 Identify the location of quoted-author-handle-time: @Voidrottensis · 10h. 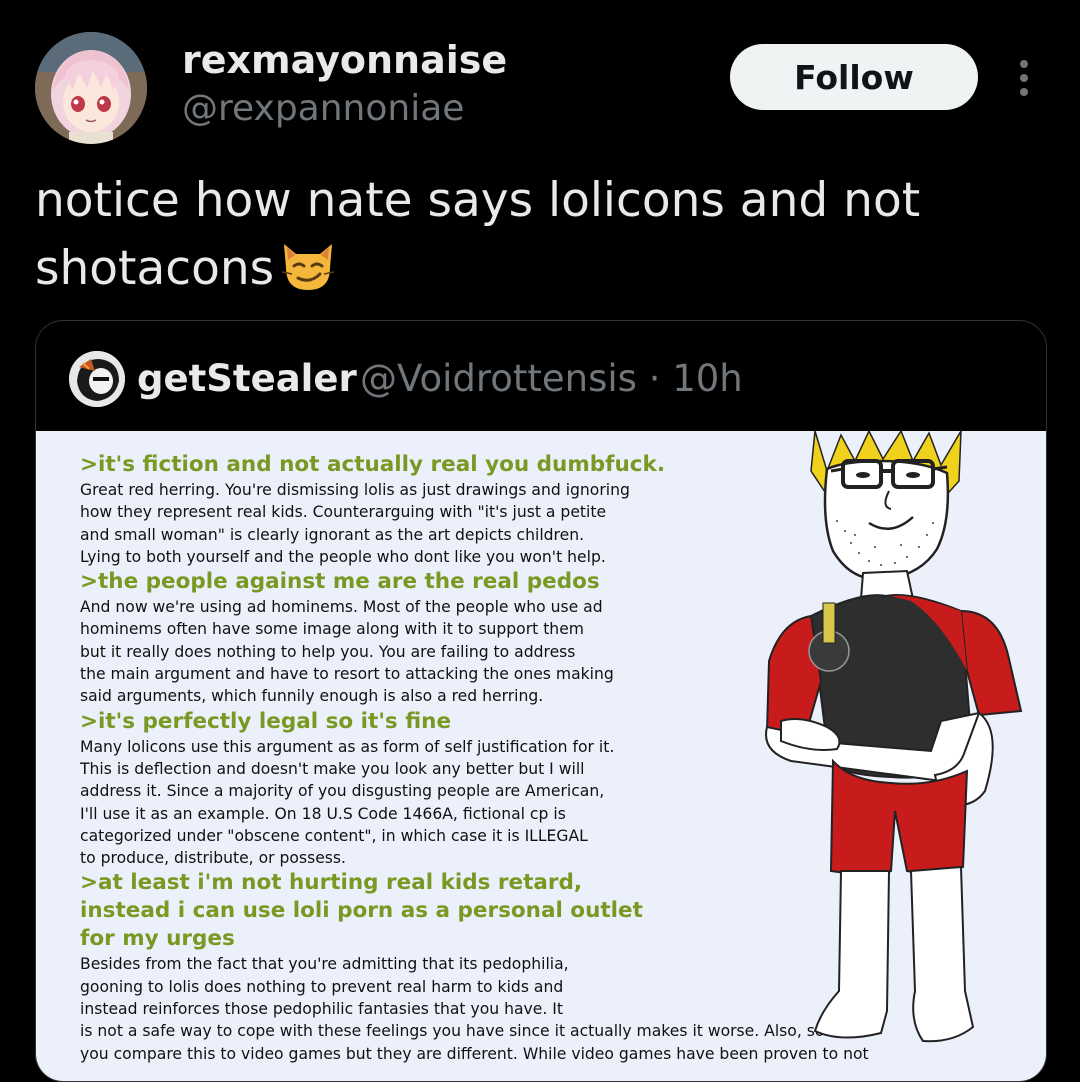
(551, 378).